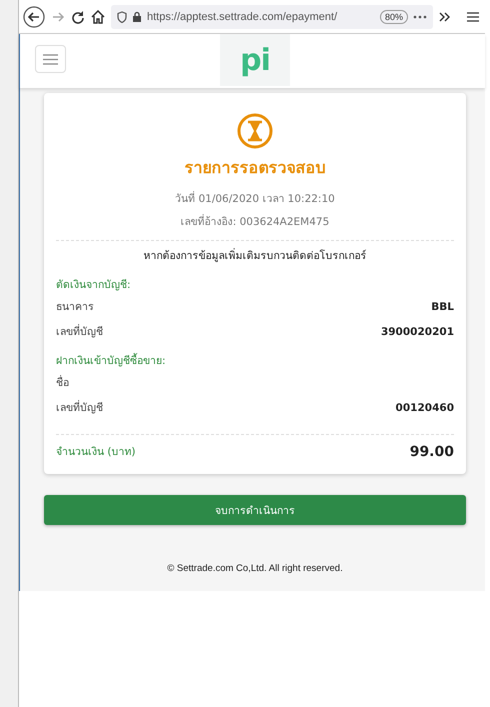 The height and width of the screenshot is (707, 490). What do you see at coordinates (111, 360) in the screenshot?
I see `section-title: ฝากเงินเข้าบัญชีซื้อขาย:` at bounding box center [111, 360].